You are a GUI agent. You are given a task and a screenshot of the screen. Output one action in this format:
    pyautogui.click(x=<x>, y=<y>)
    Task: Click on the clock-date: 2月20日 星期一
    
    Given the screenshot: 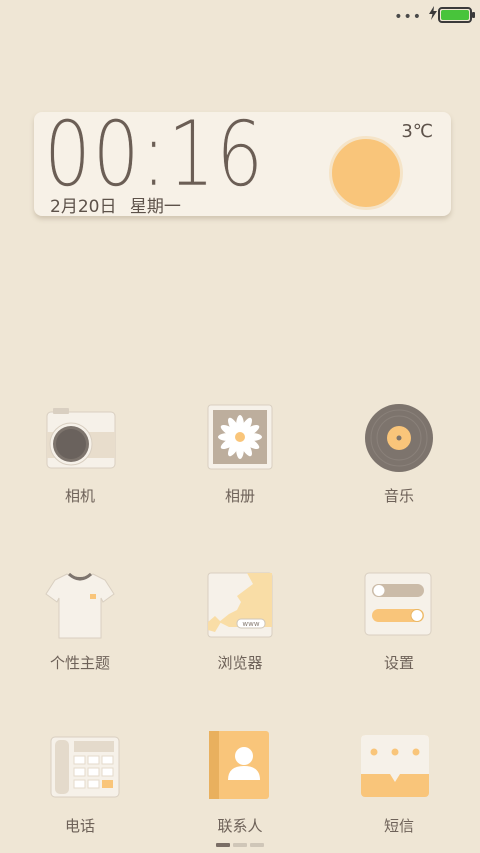 What is the action you would take?
    pyautogui.click(x=115, y=204)
    